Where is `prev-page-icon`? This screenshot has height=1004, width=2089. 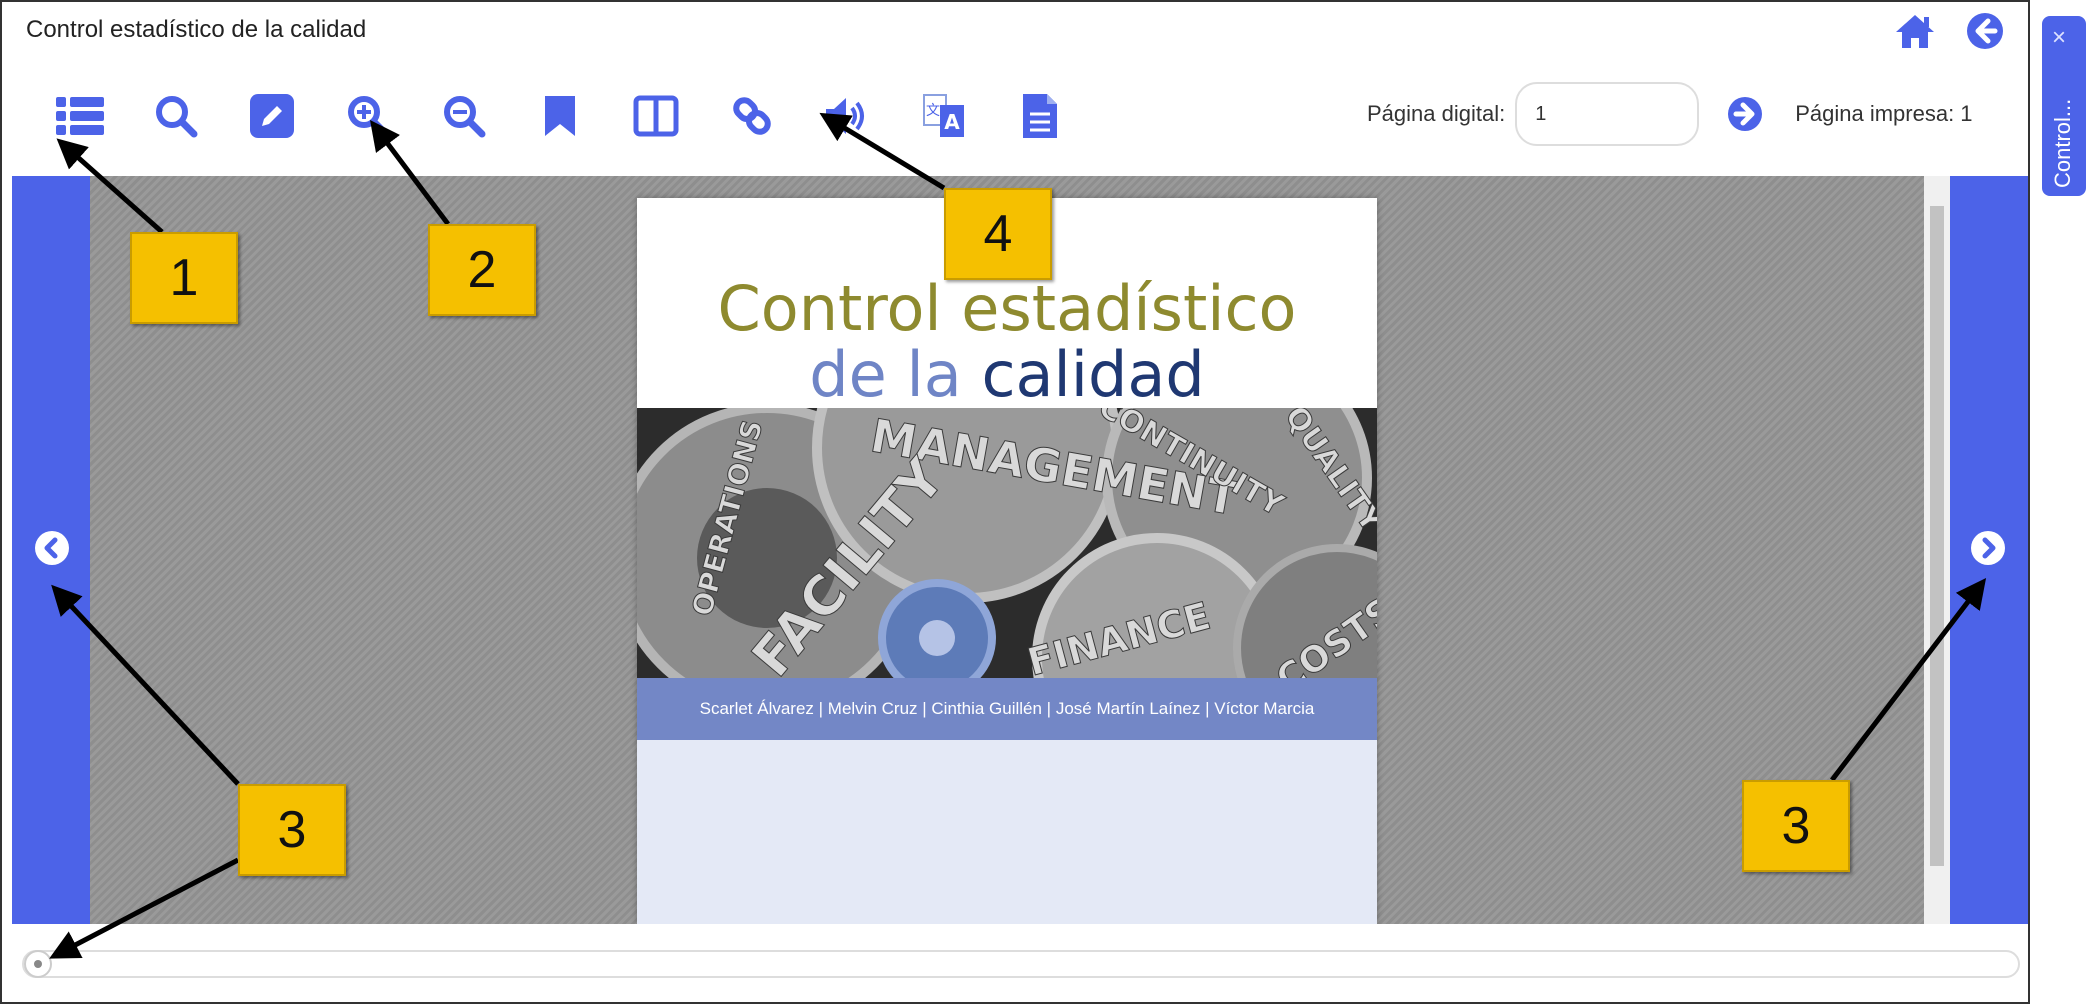 prev-page-icon is located at coordinates (52, 548).